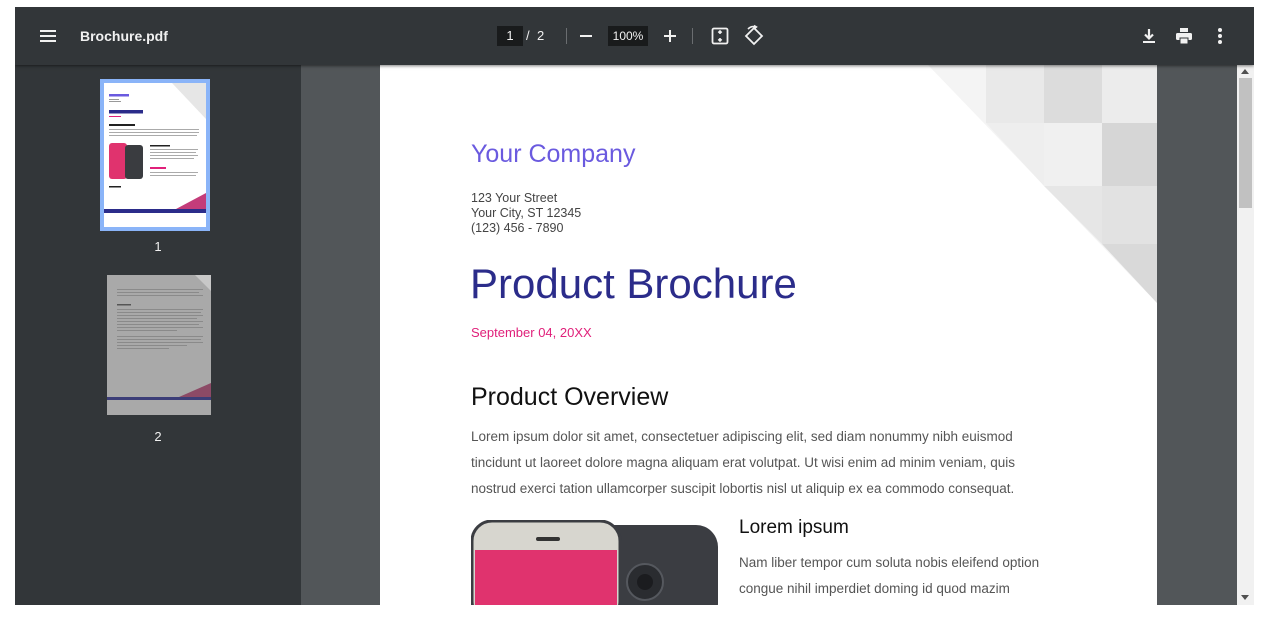  I want to click on download-icon, so click(1149, 36).